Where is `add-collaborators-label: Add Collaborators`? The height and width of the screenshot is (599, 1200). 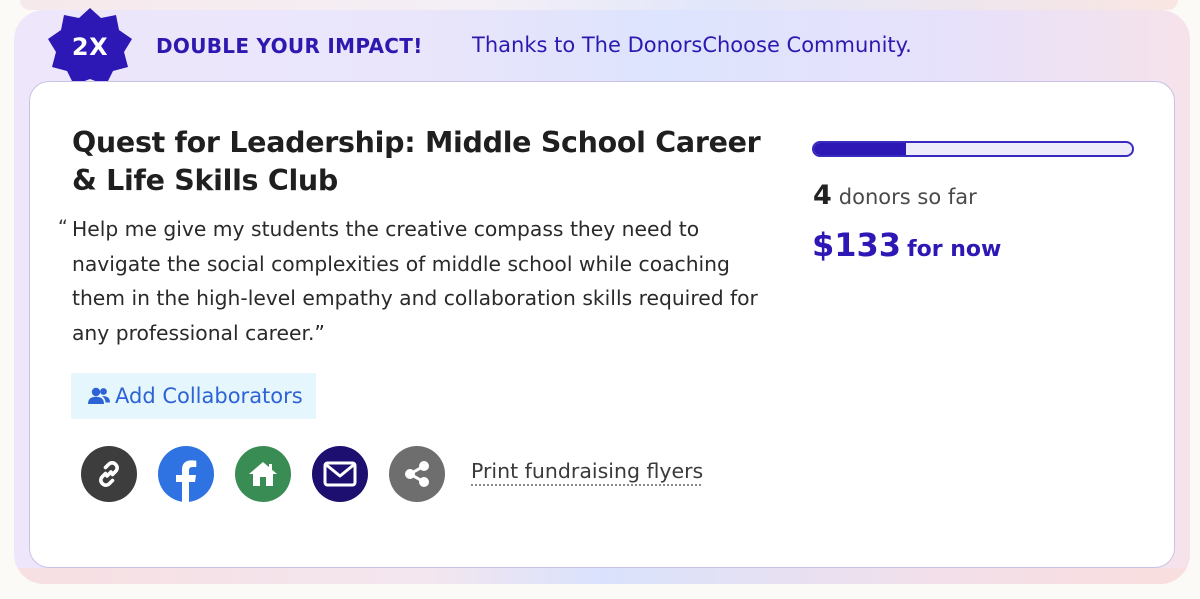
add-collaborators-label: Add Collaborators is located at coordinates (209, 396).